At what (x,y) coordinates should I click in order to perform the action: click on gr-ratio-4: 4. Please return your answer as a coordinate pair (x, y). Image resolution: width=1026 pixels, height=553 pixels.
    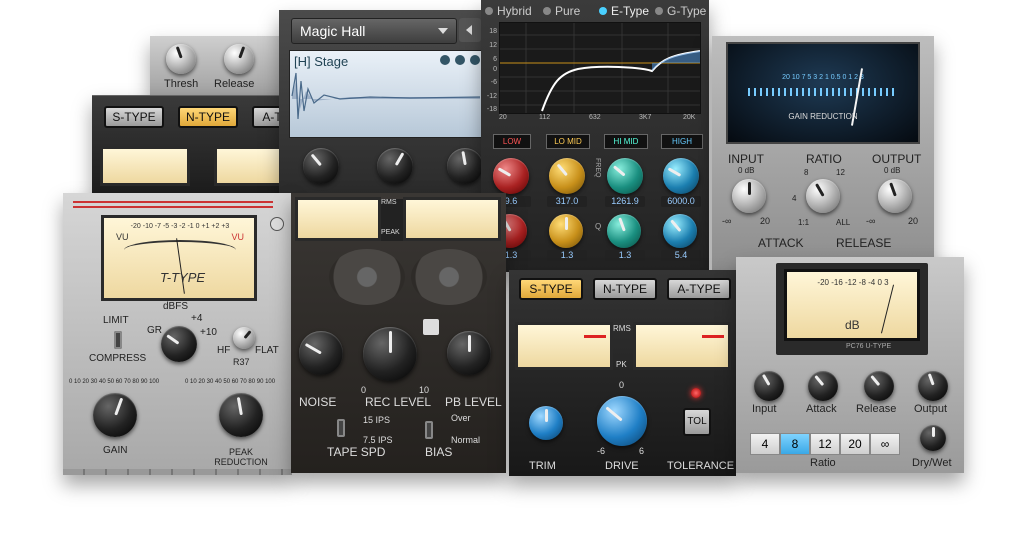
    Looking at the image, I should click on (794, 198).